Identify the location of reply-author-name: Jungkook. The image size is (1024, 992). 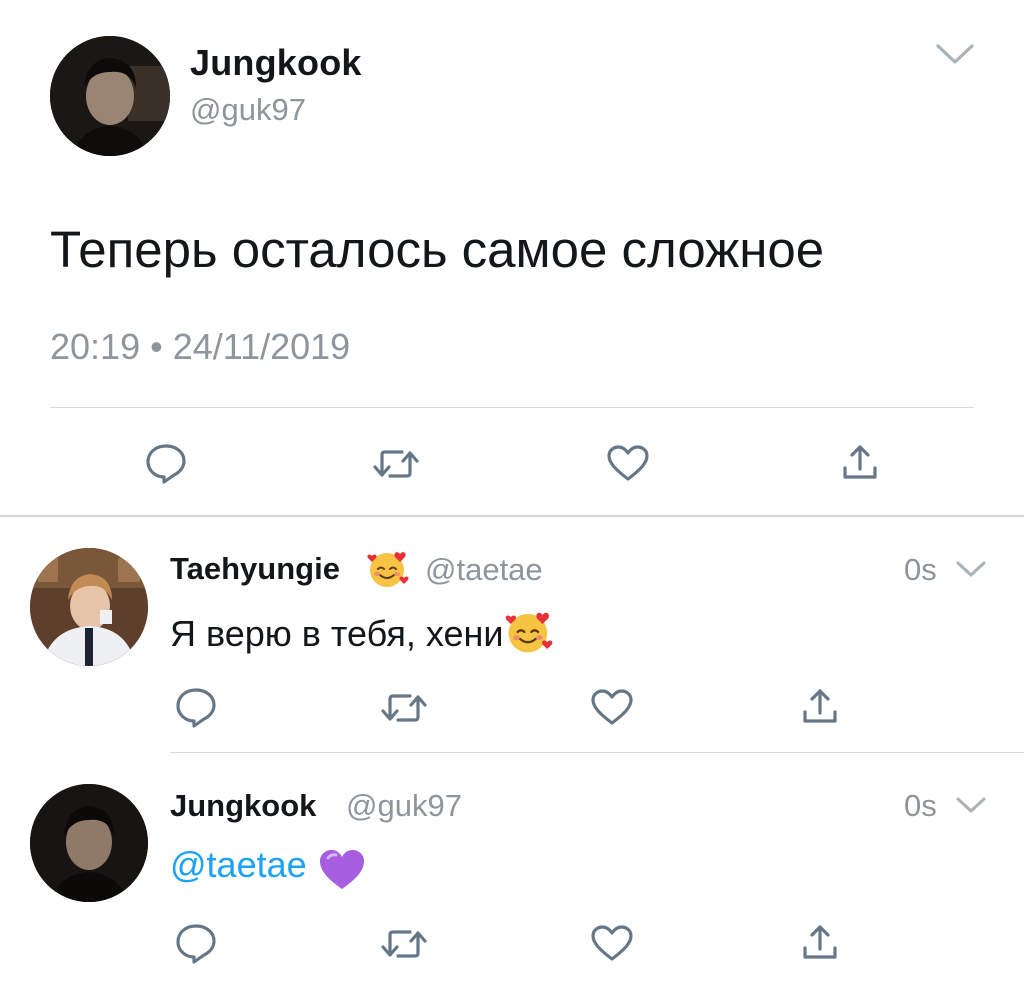
(243, 806).